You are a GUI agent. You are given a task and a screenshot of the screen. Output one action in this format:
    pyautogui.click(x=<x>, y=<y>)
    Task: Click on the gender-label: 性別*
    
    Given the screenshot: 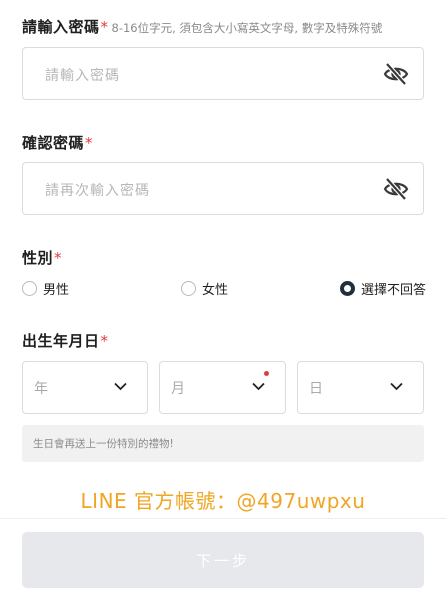 What is the action you would take?
    pyautogui.click(x=42, y=257)
    